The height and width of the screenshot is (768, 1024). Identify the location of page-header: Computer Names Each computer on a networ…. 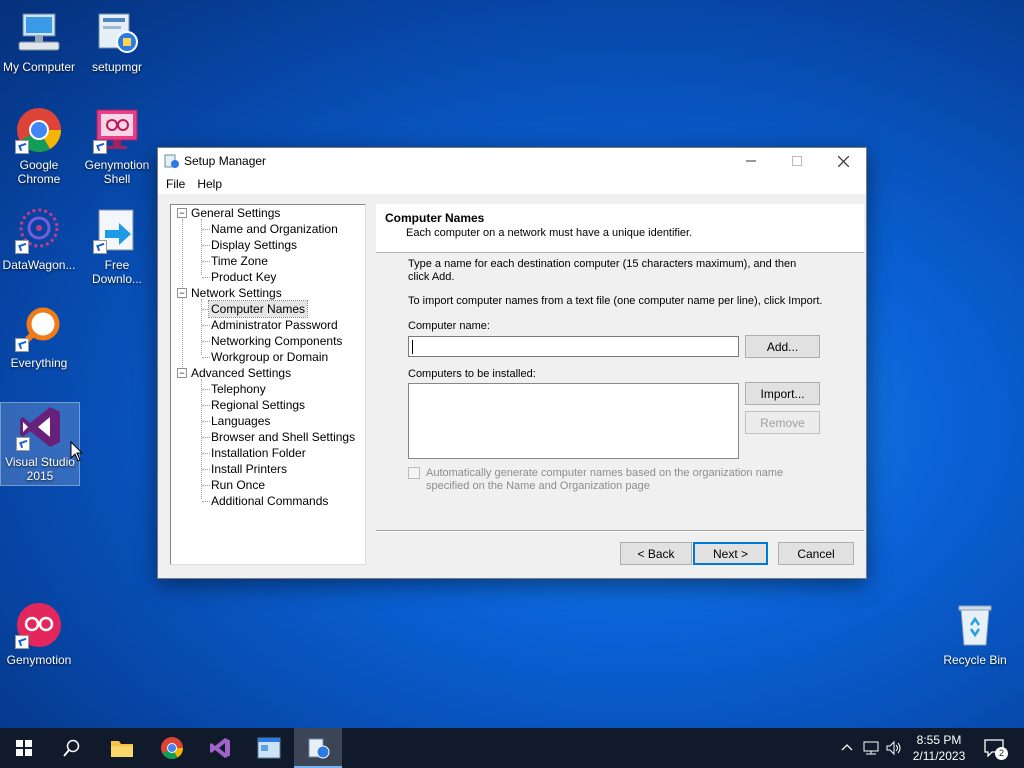
(620, 228).